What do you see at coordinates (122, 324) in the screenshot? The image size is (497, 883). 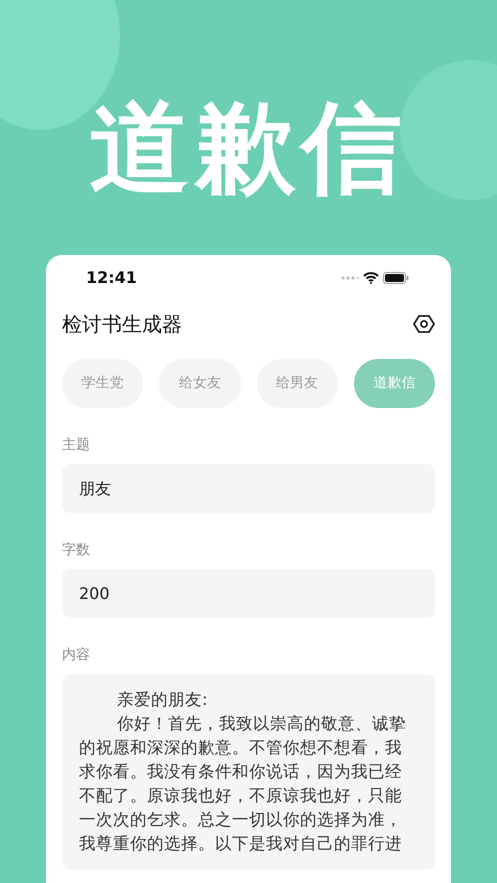 I see `app-title: 检讨书生成器` at bounding box center [122, 324].